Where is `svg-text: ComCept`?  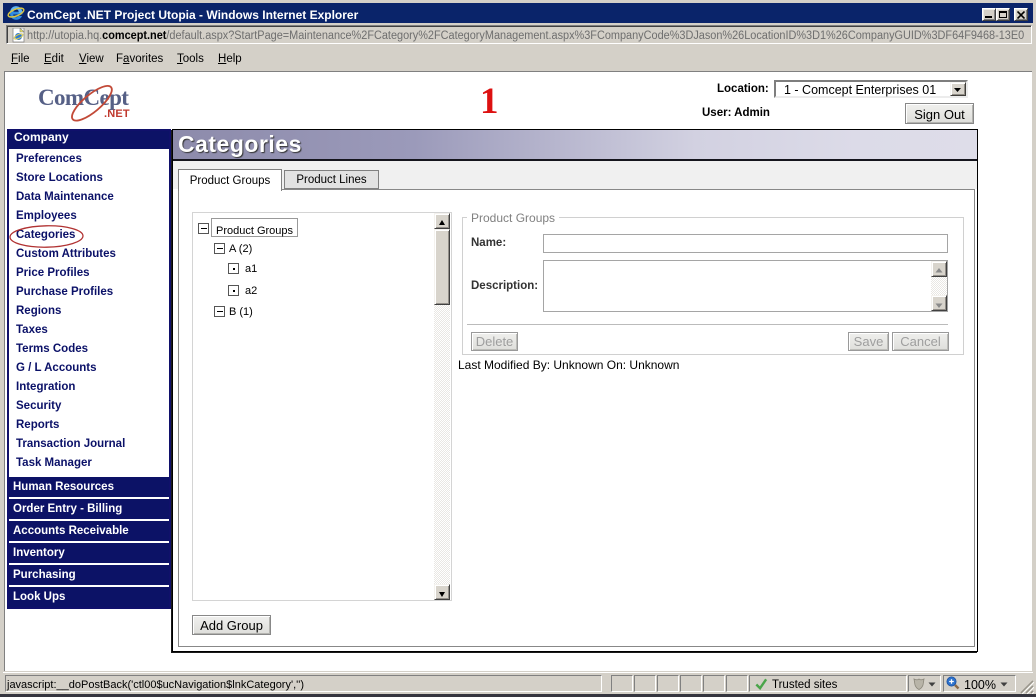 svg-text: ComCept is located at coordinates (83, 97).